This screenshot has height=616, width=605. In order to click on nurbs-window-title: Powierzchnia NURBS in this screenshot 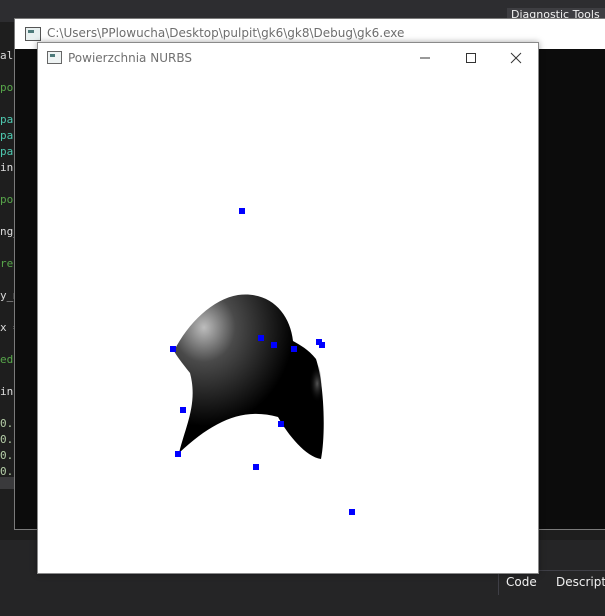, I will do `click(130, 58)`.